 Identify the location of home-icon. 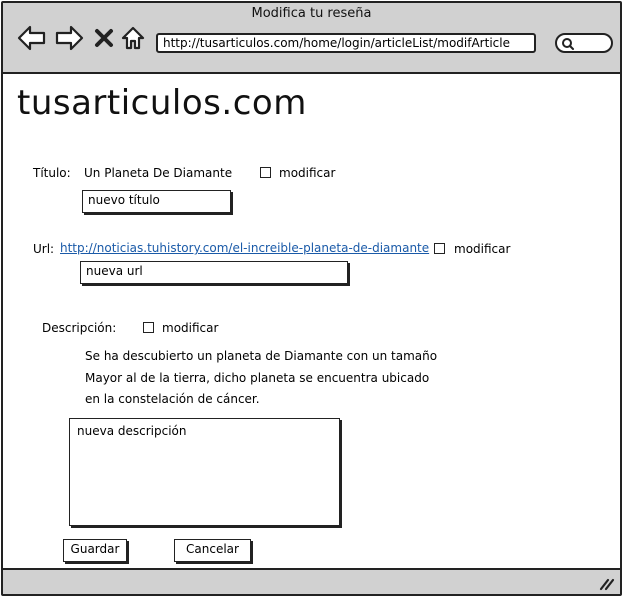
(133, 38).